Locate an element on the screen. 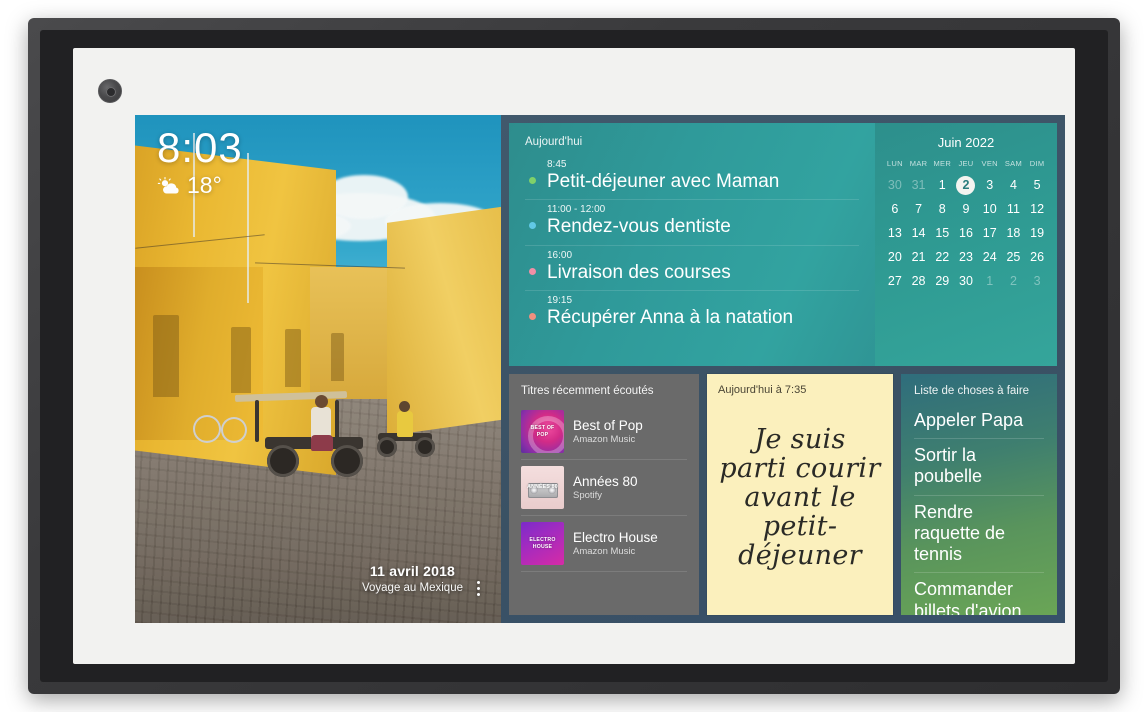 This screenshot has width=1147, height=712. agenda-item: 8:45 Petit-déjeuner avec Maman is located at coordinates (692, 178).